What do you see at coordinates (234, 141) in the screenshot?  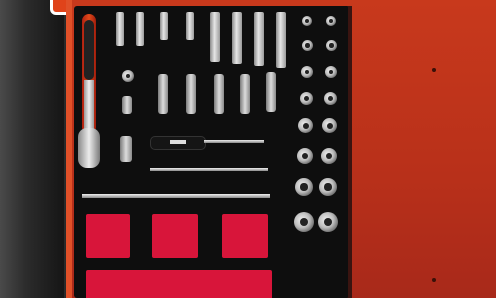 I see `screwdriver-shaft` at bounding box center [234, 141].